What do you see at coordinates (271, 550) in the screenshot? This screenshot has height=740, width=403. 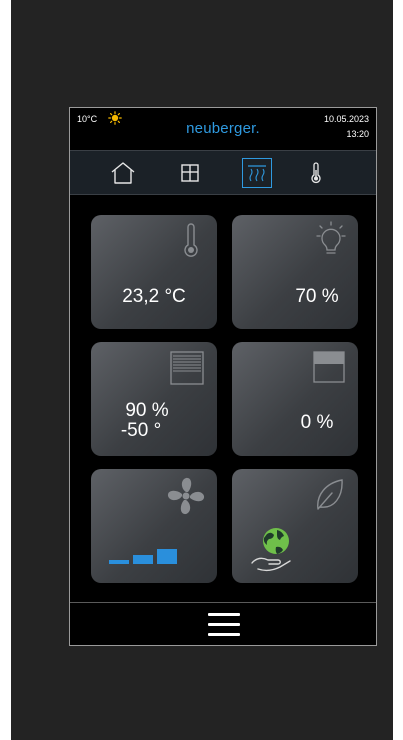 I see `globe-hand-icon` at bounding box center [271, 550].